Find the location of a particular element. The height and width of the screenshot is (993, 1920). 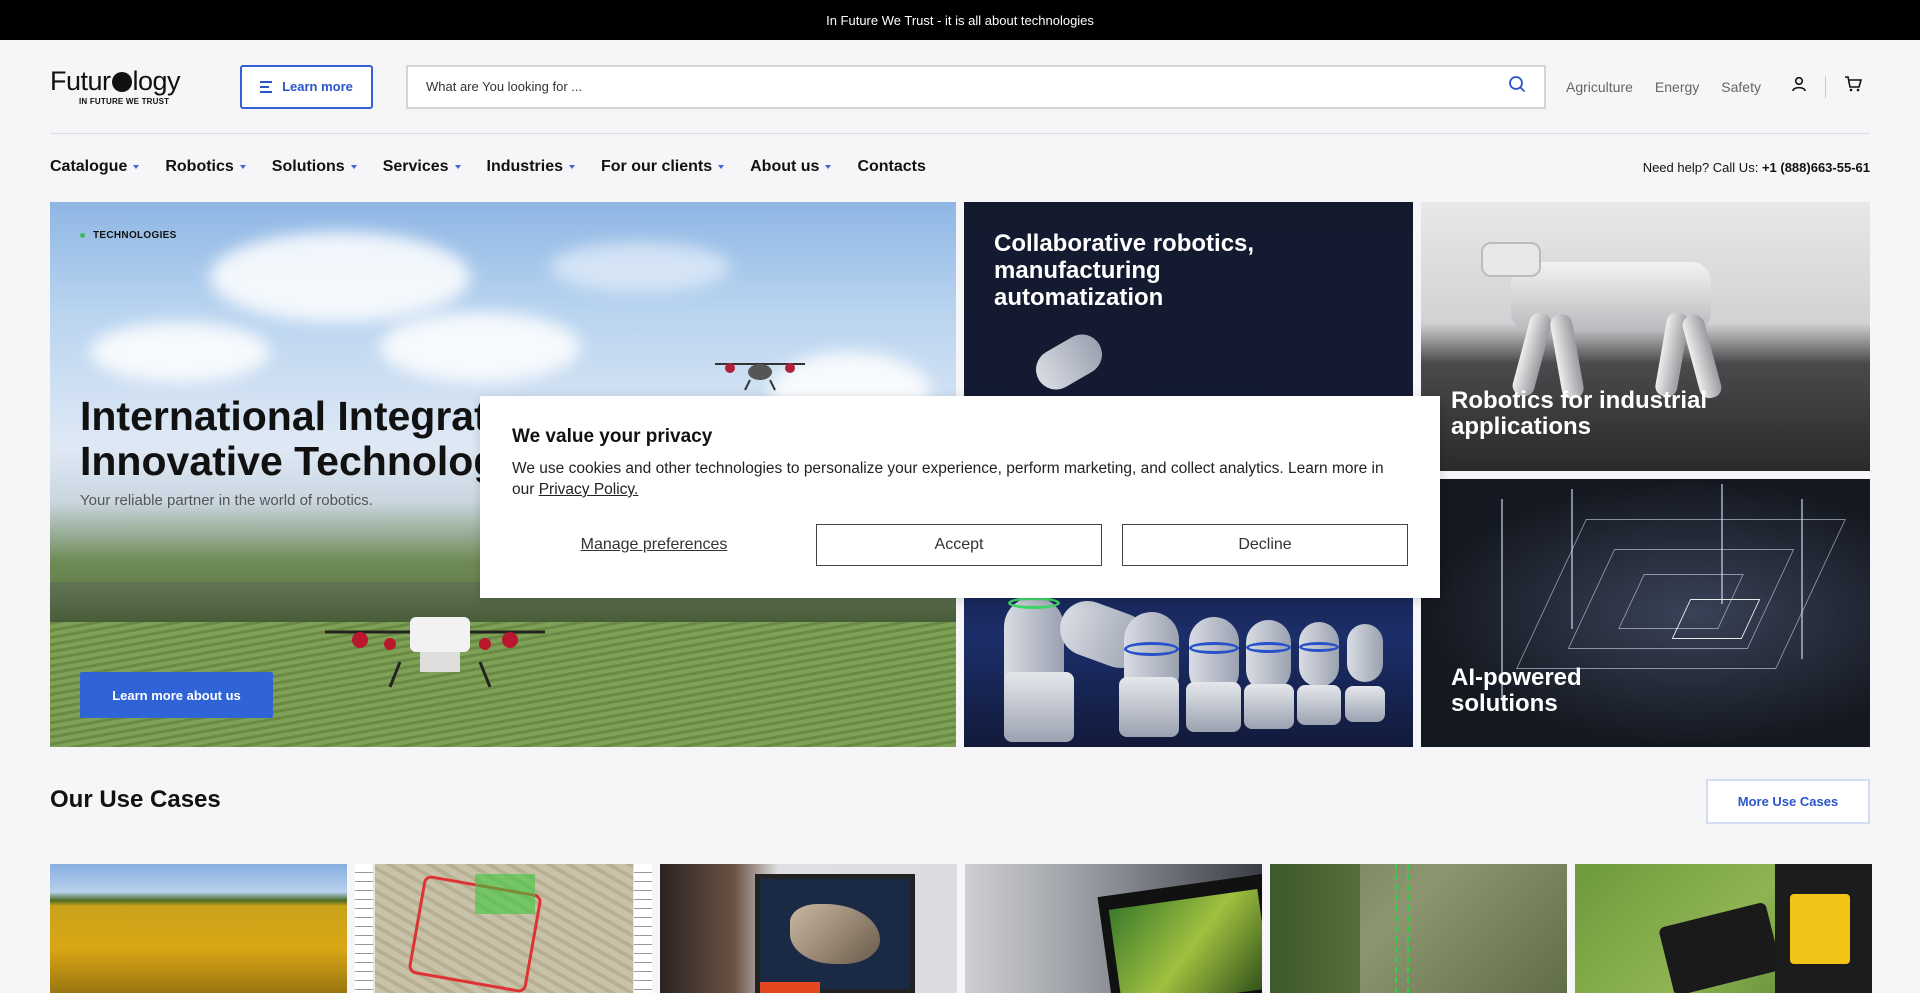

nav-label: Industries is located at coordinates (524, 166).